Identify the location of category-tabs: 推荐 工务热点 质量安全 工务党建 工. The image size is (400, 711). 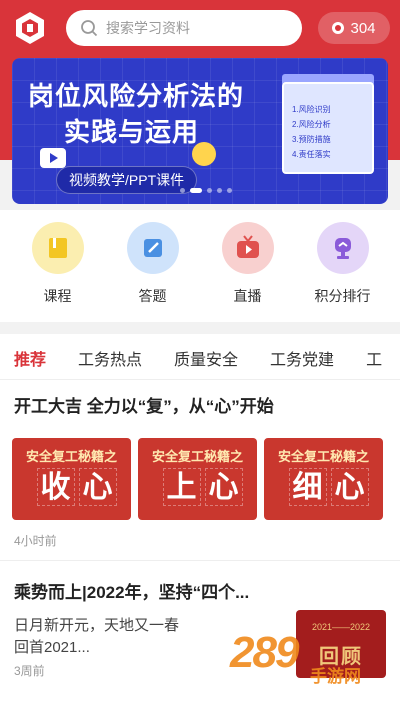
(200, 358).